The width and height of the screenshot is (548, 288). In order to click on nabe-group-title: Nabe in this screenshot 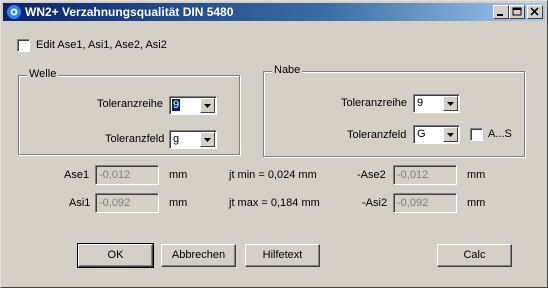, I will do `click(287, 70)`.